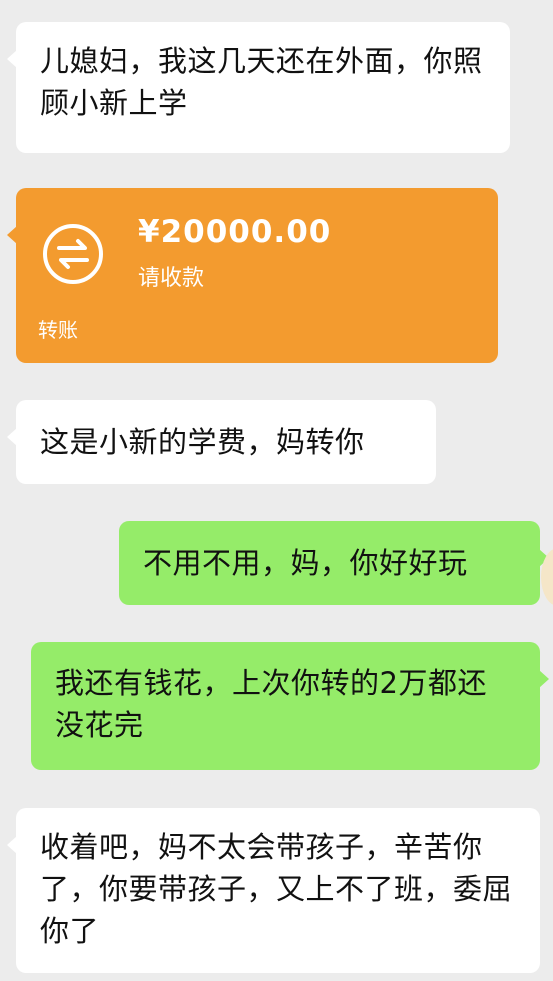 This screenshot has height=981, width=553. I want to click on transfer-amount: ¥20000.00, so click(235, 232).